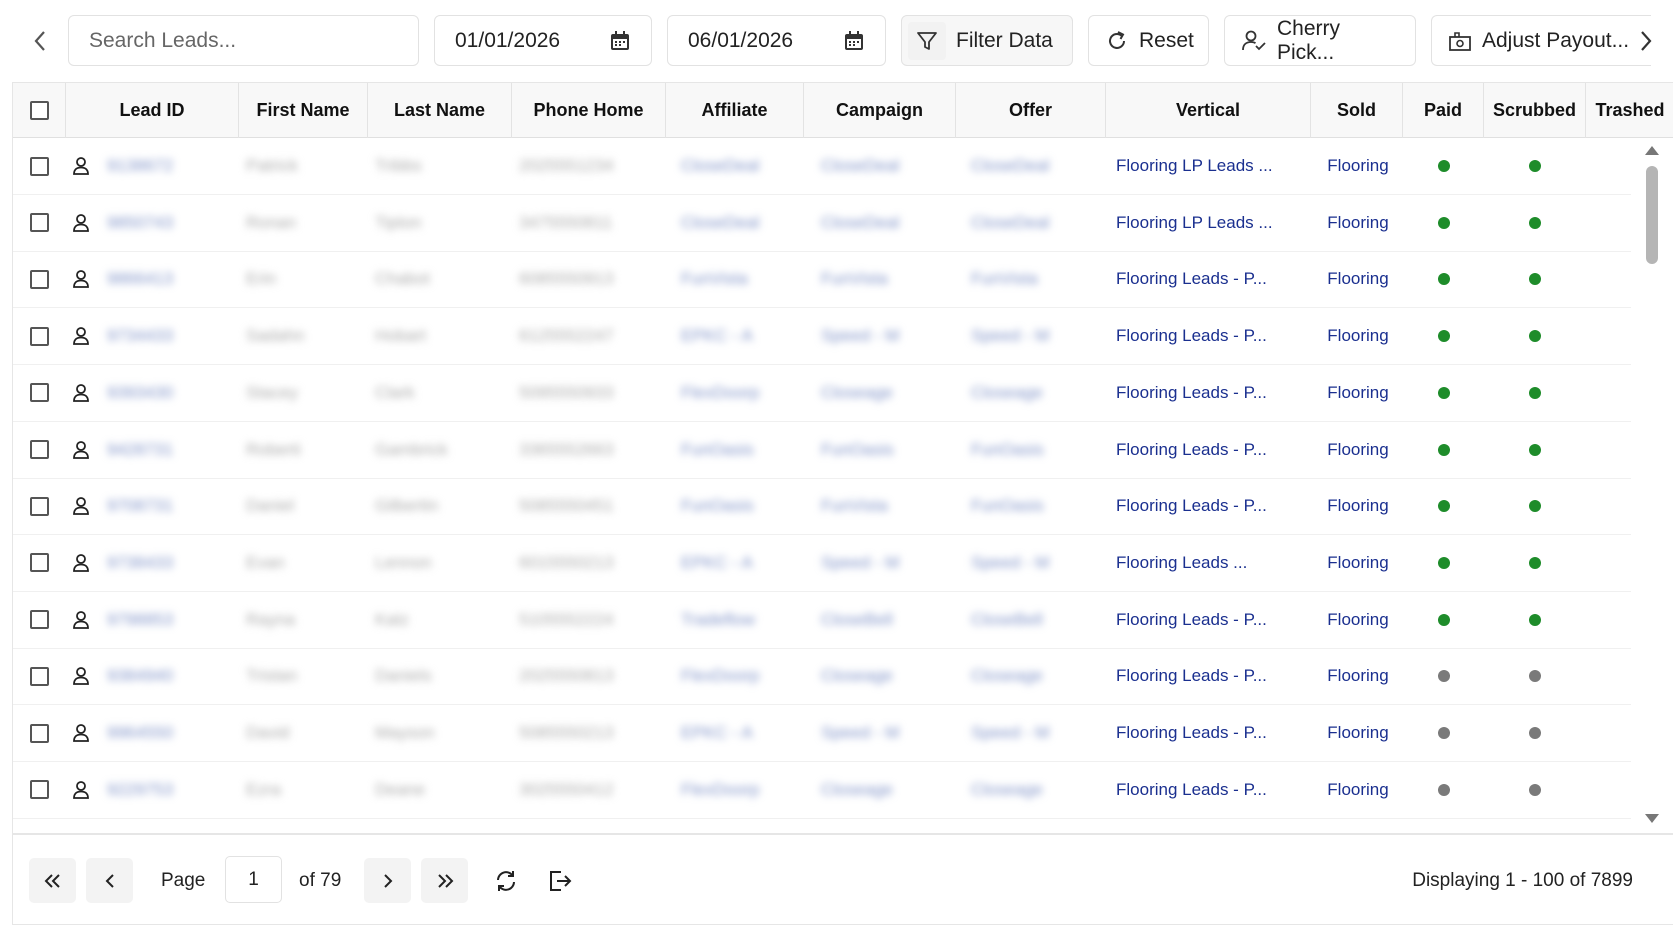  What do you see at coordinates (109, 880) in the screenshot?
I see `prev-page-button` at bounding box center [109, 880].